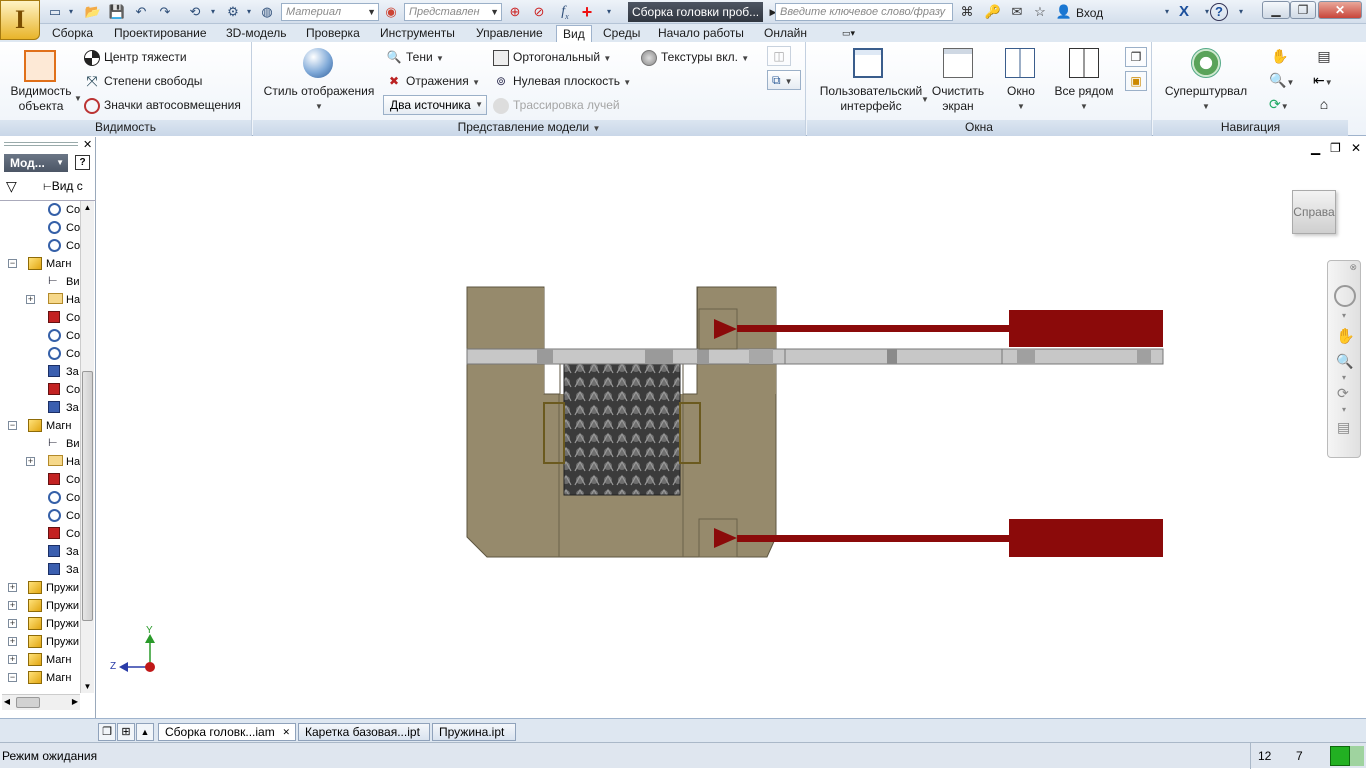  Describe the element at coordinates (75, 701) in the screenshot. I see `scroll-right-icon: ▶` at that location.